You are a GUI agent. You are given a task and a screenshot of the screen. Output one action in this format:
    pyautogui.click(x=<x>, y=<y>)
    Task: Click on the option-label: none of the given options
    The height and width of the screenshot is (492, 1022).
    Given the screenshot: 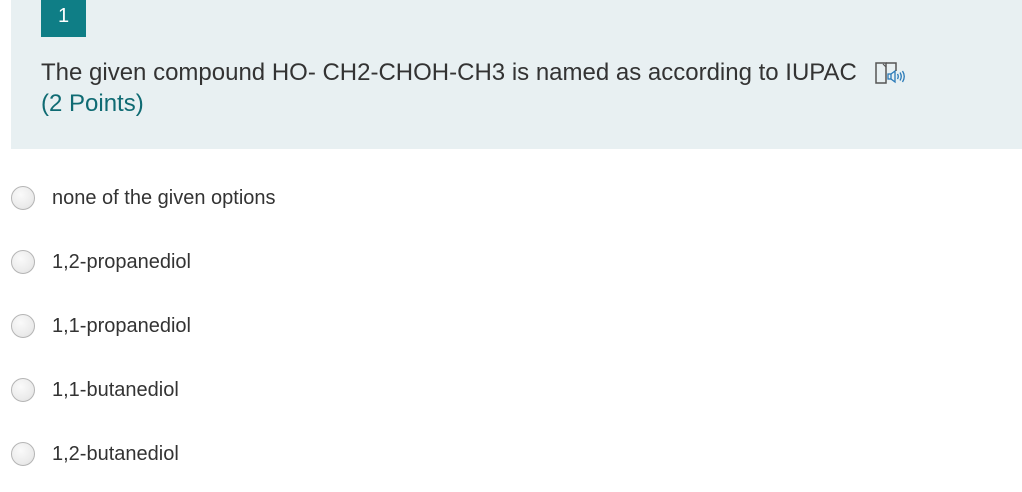 What is the action you would take?
    pyautogui.click(x=164, y=197)
    